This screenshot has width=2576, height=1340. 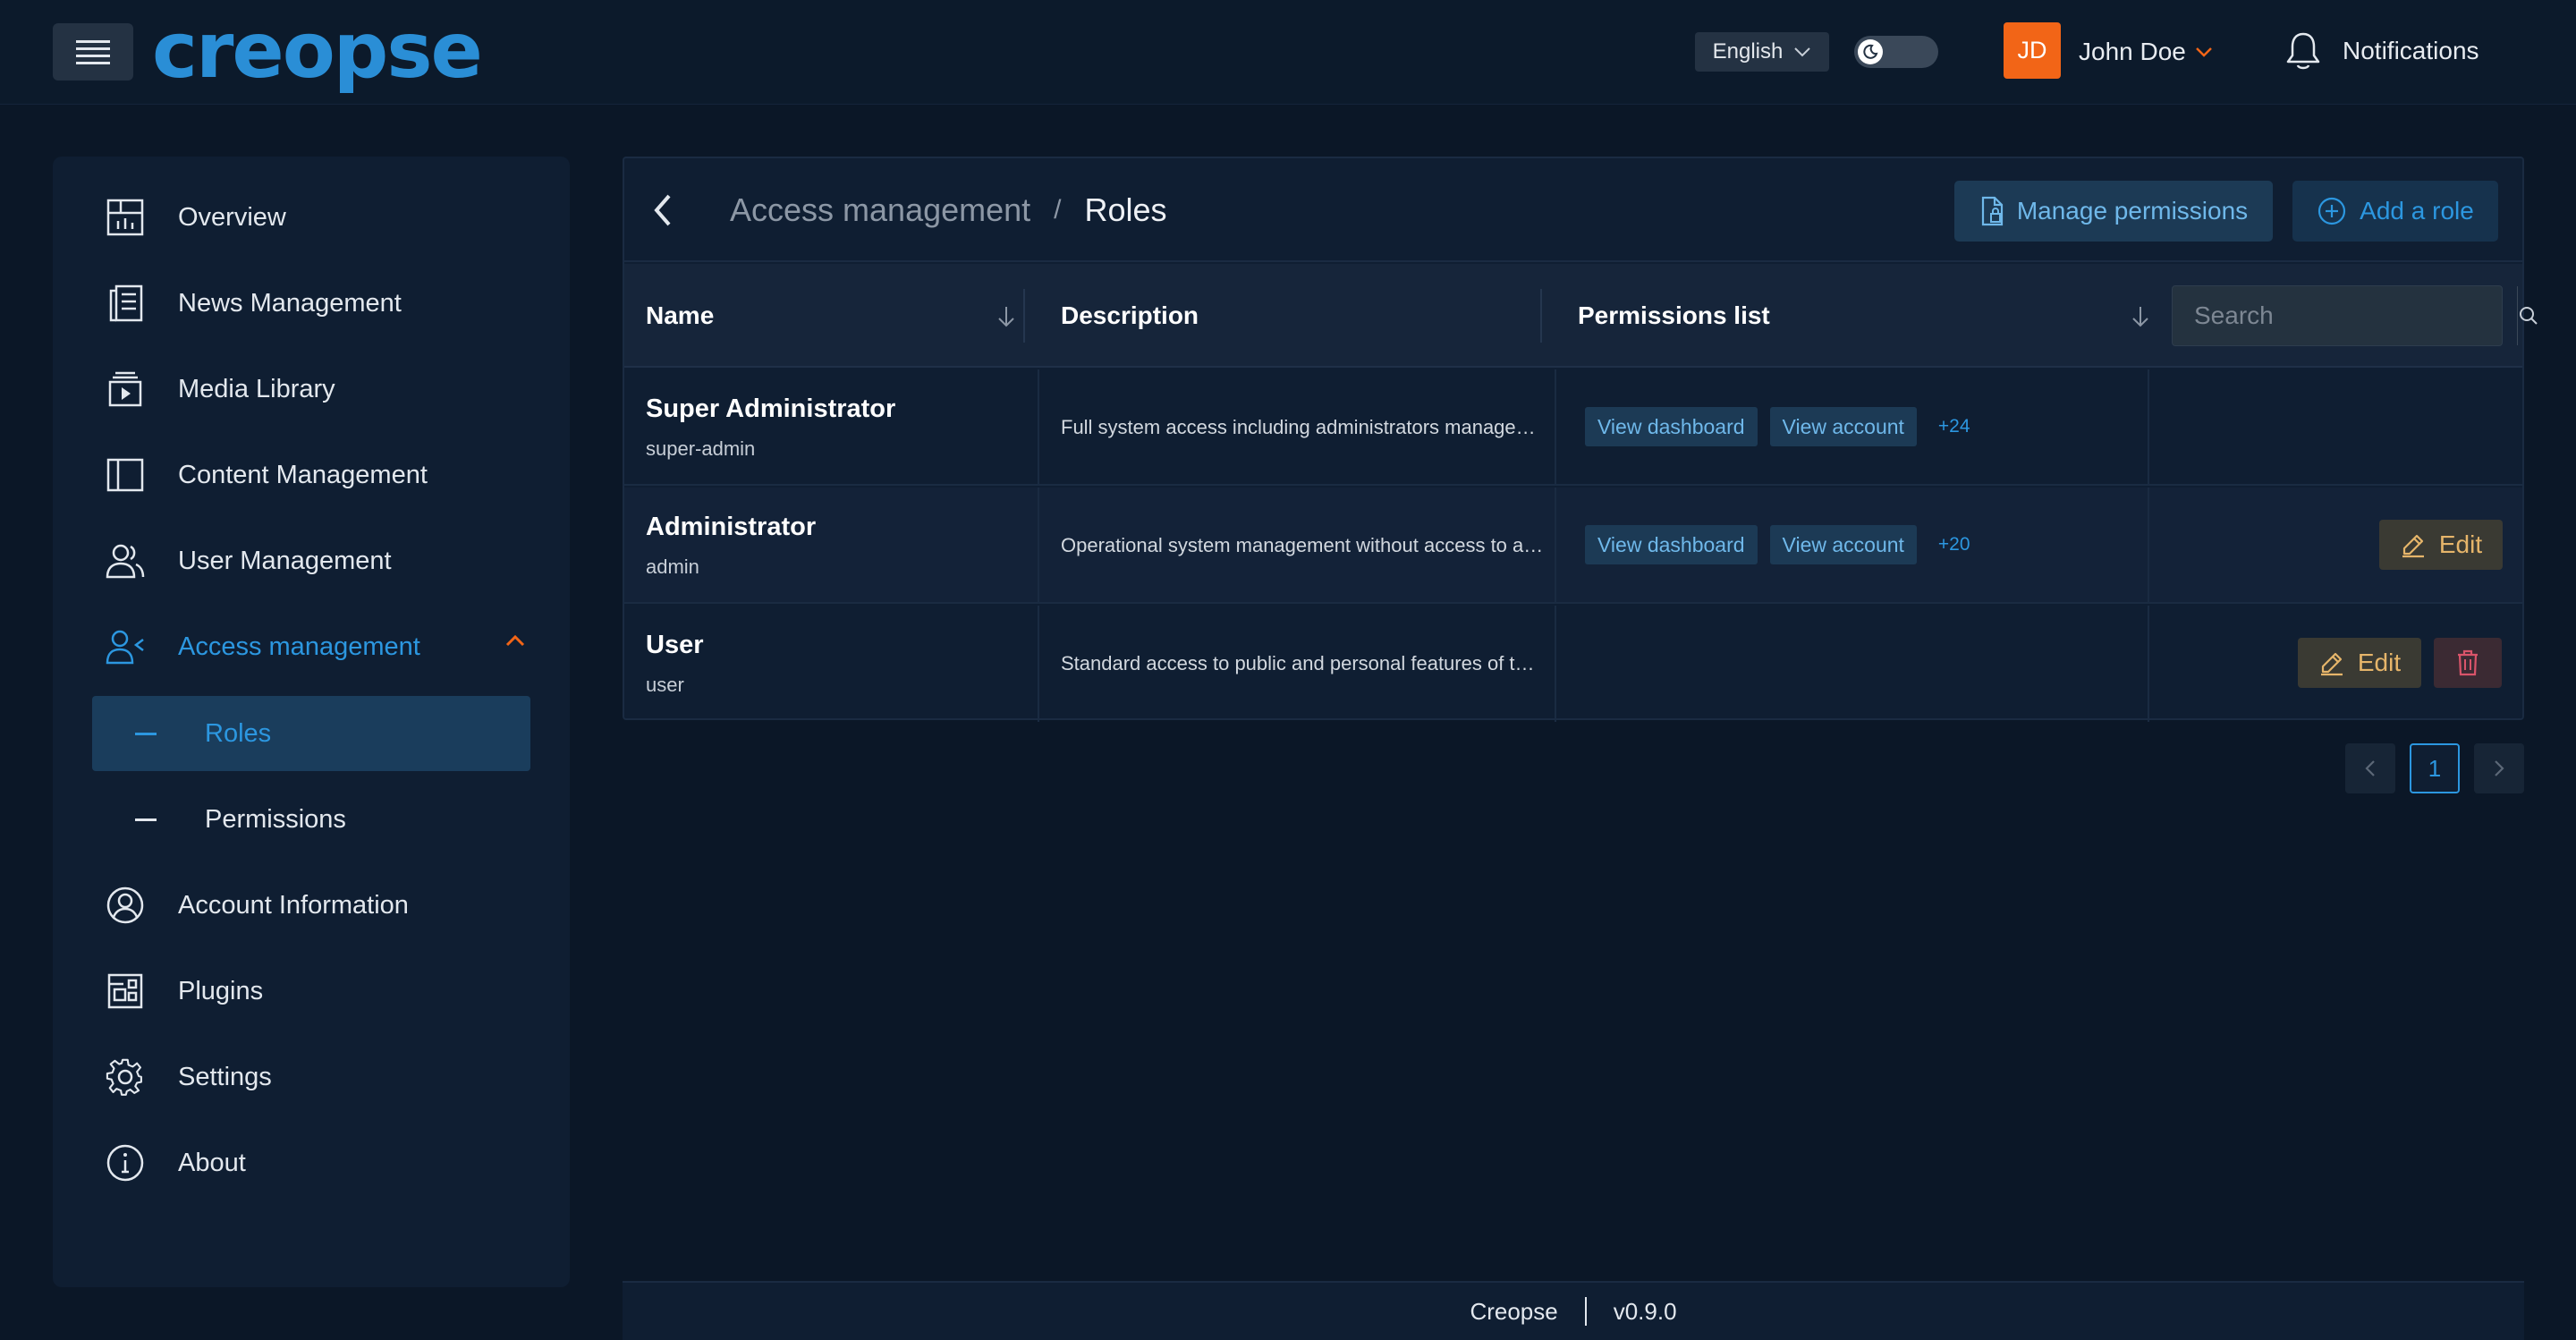 I want to click on footer: Creopse v0.9.0, so click(x=1573, y=1310).